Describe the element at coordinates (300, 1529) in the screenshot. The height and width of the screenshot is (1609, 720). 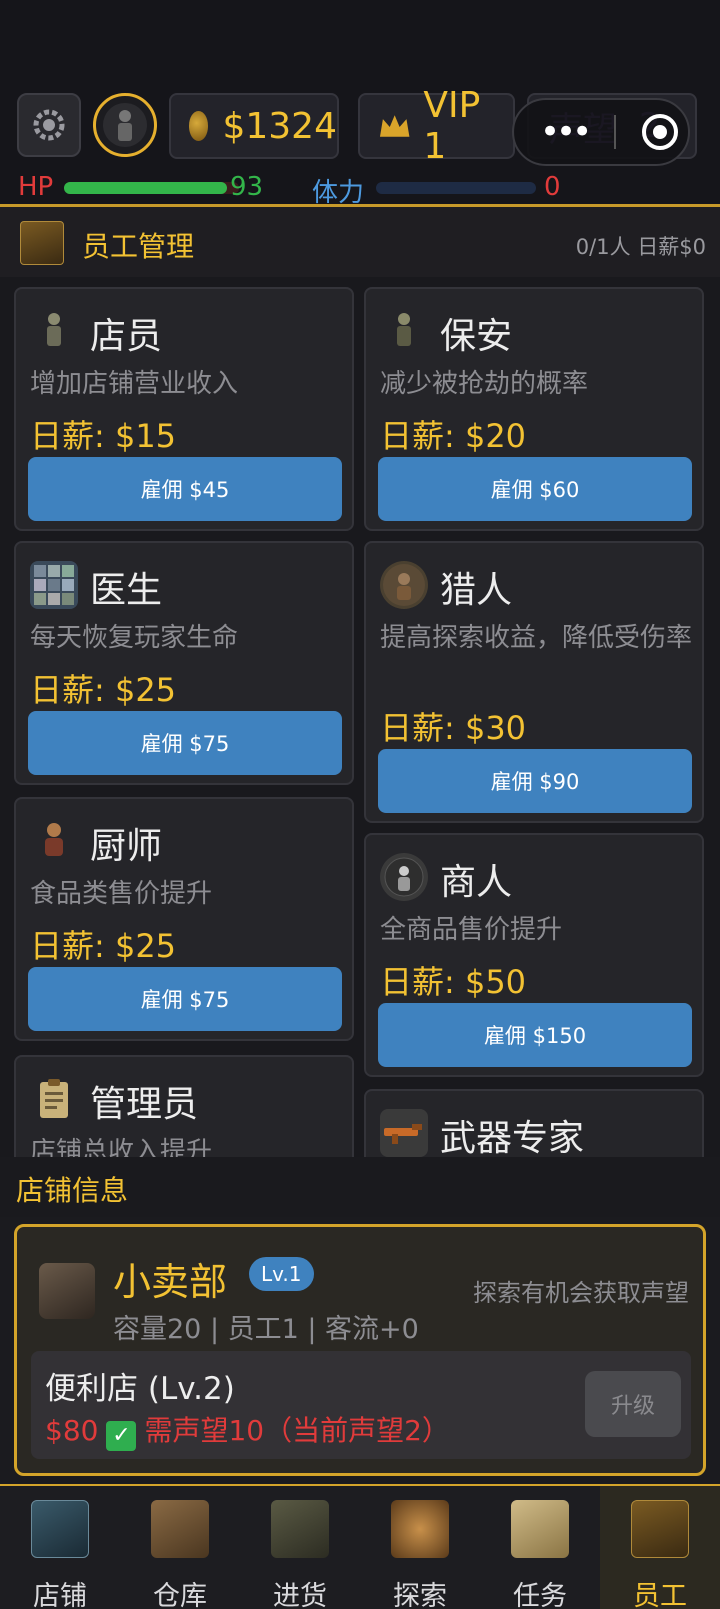
I see `restock-icon` at that location.